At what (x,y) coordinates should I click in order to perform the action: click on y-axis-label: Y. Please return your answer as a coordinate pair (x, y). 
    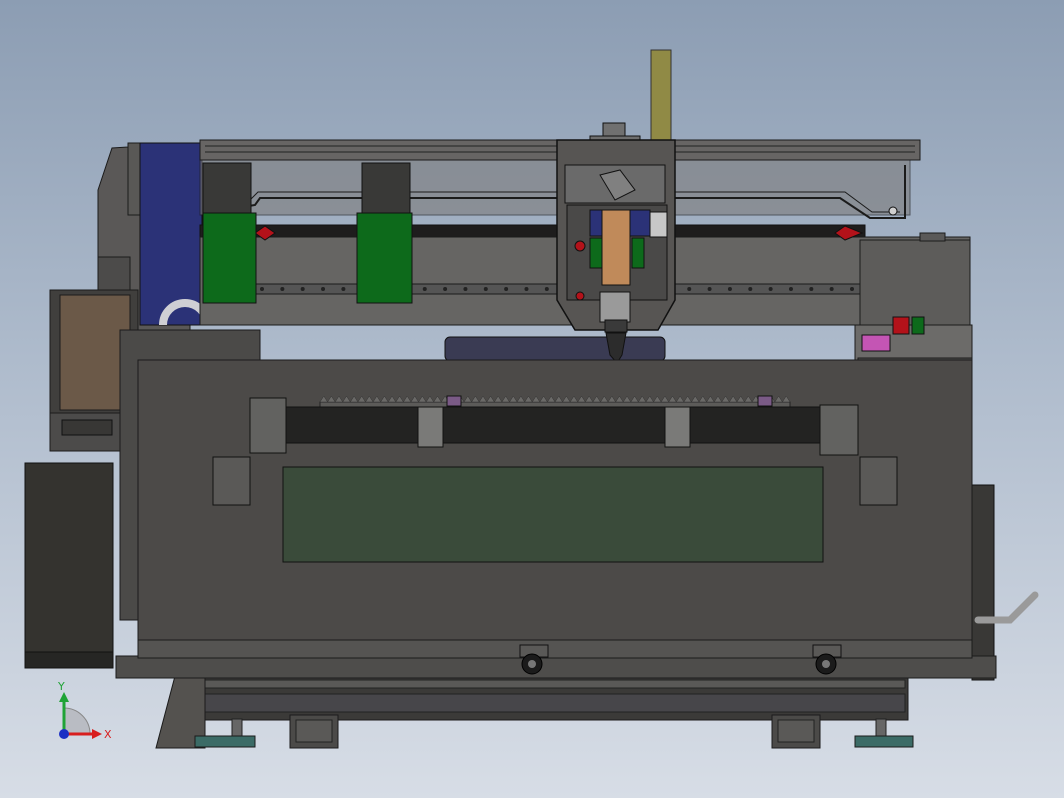
    Looking at the image, I should click on (61, 686).